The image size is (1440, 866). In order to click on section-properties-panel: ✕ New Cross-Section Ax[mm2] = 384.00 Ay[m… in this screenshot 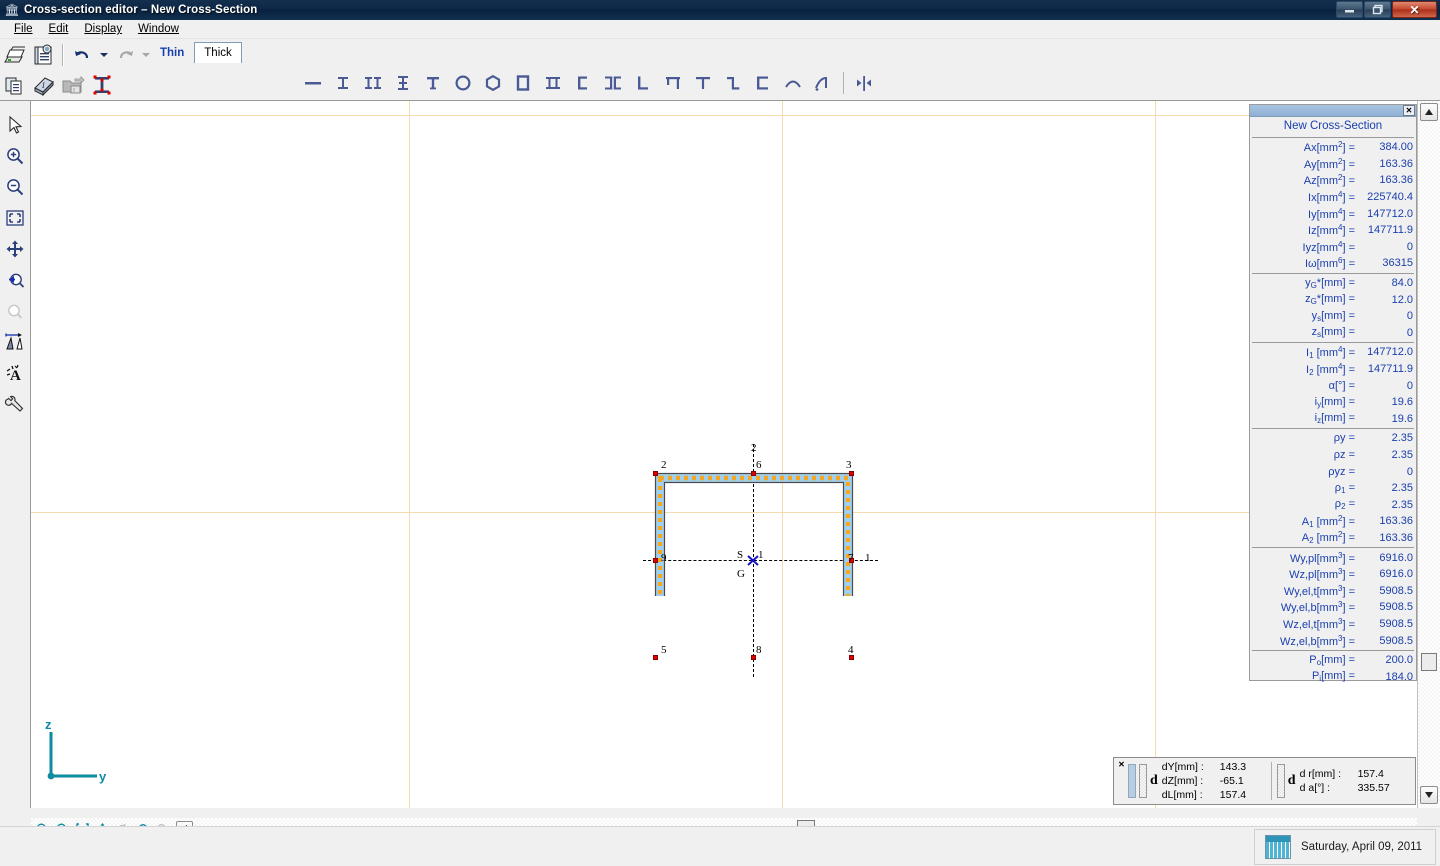, I will do `click(1333, 394)`.